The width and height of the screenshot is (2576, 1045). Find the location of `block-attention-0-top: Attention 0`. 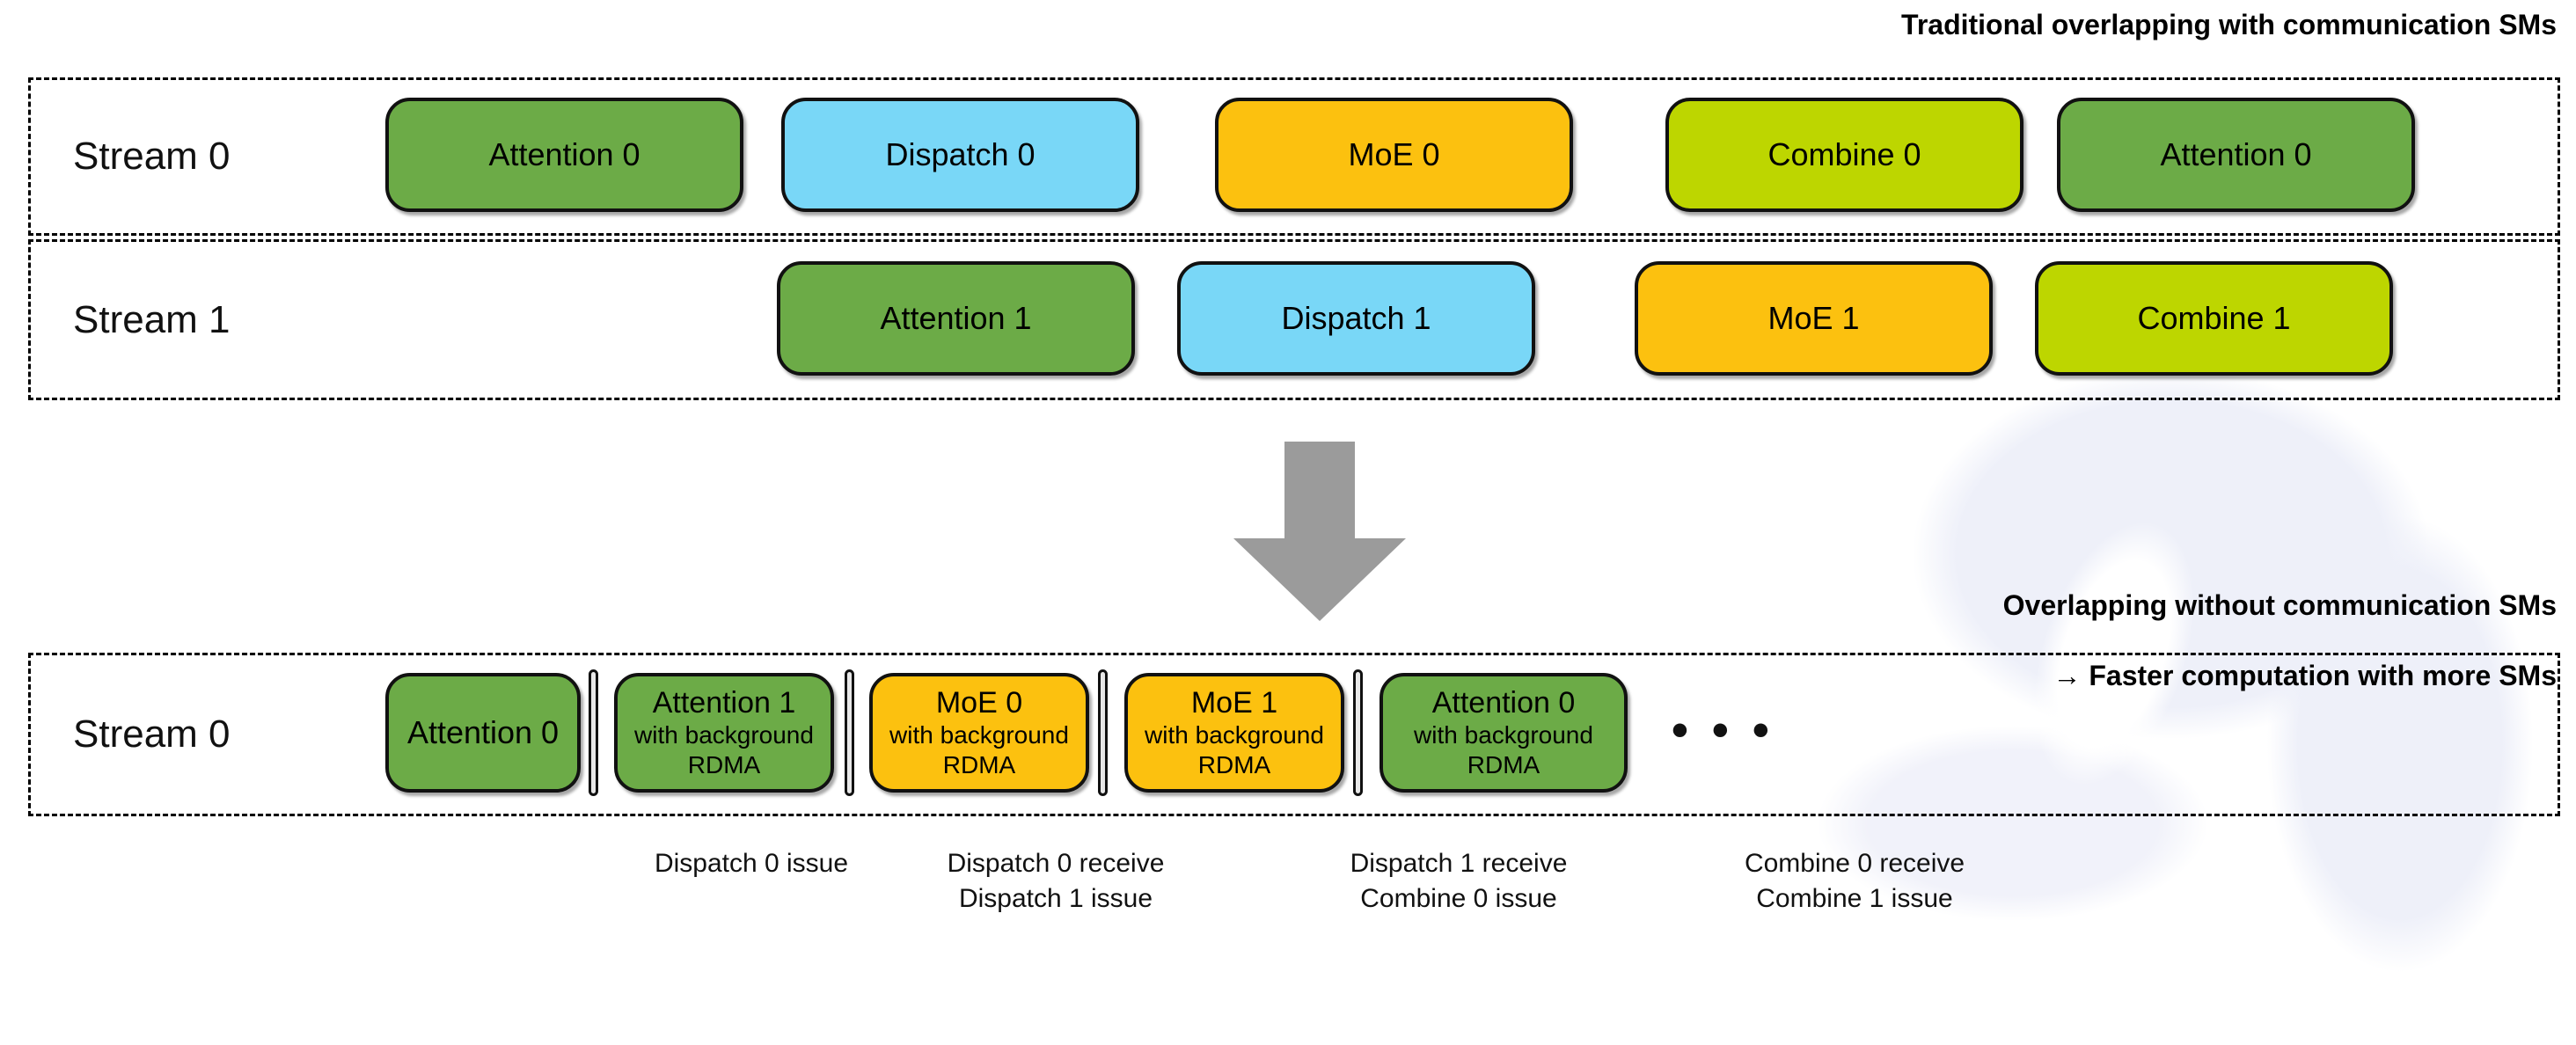

block-attention-0-top: Attention 0 is located at coordinates (564, 155).